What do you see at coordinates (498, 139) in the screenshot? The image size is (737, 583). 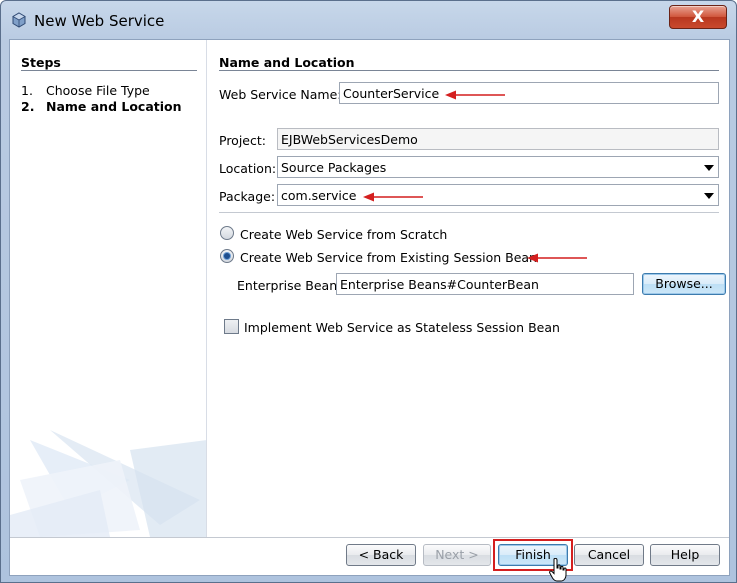 I see `project-field: EJBWebServicesDemo` at bounding box center [498, 139].